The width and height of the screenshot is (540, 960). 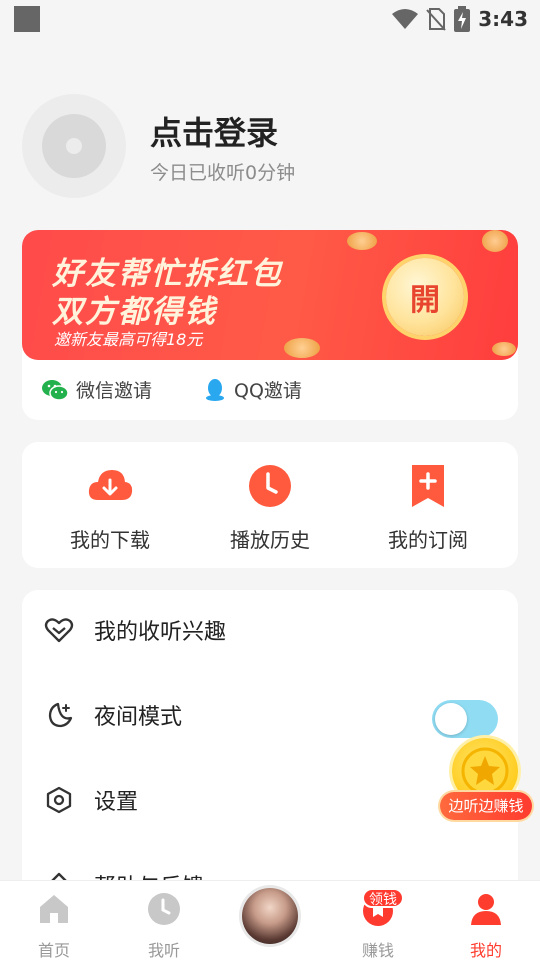 What do you see at coordinates (377, 950) in the screenshot?
I see `tab-label: 赚钱` at bounding box center [377, 950].